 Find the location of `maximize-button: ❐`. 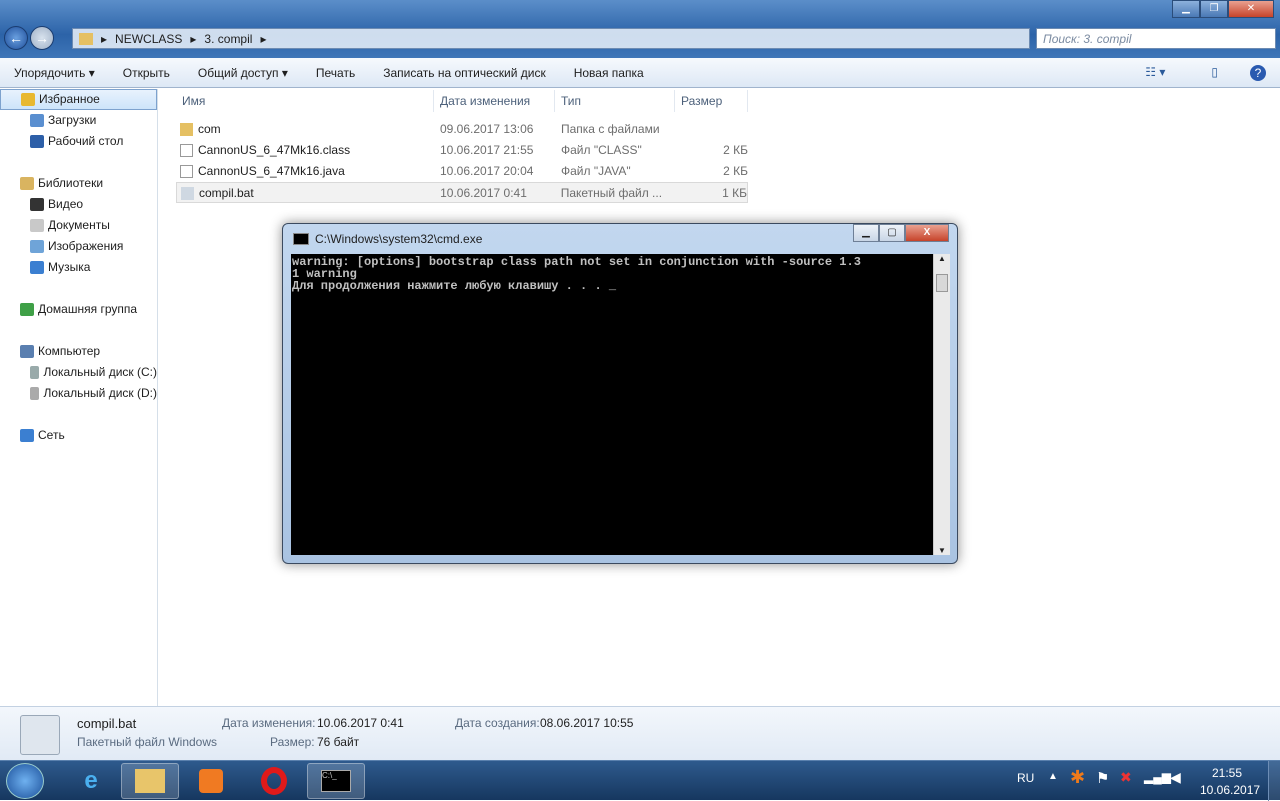

maximize-button: ❐ is located at coordinates (1214, 9).